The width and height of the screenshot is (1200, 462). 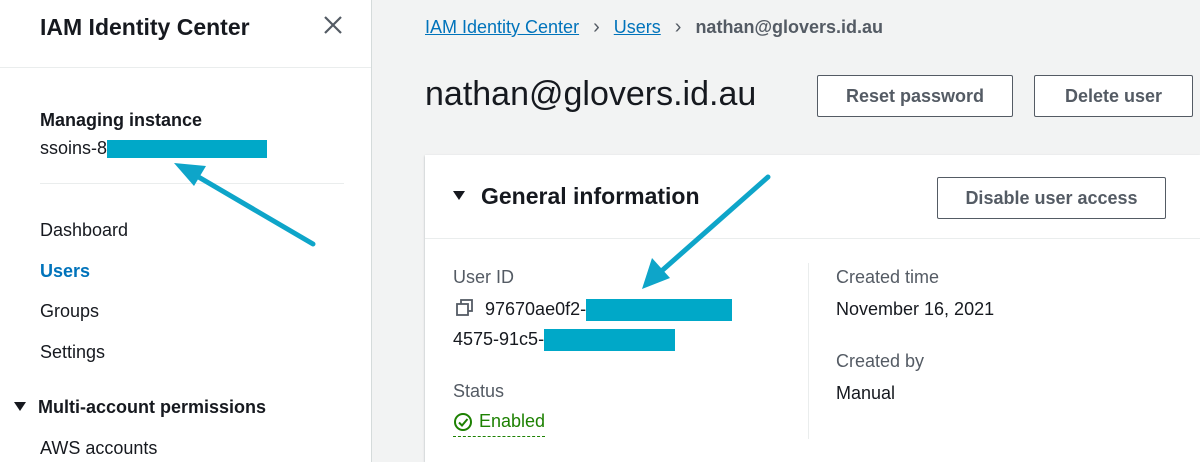 I want to click on breadcrumb-current: nathan@glovers.id.au, so click(x=789, y=27).